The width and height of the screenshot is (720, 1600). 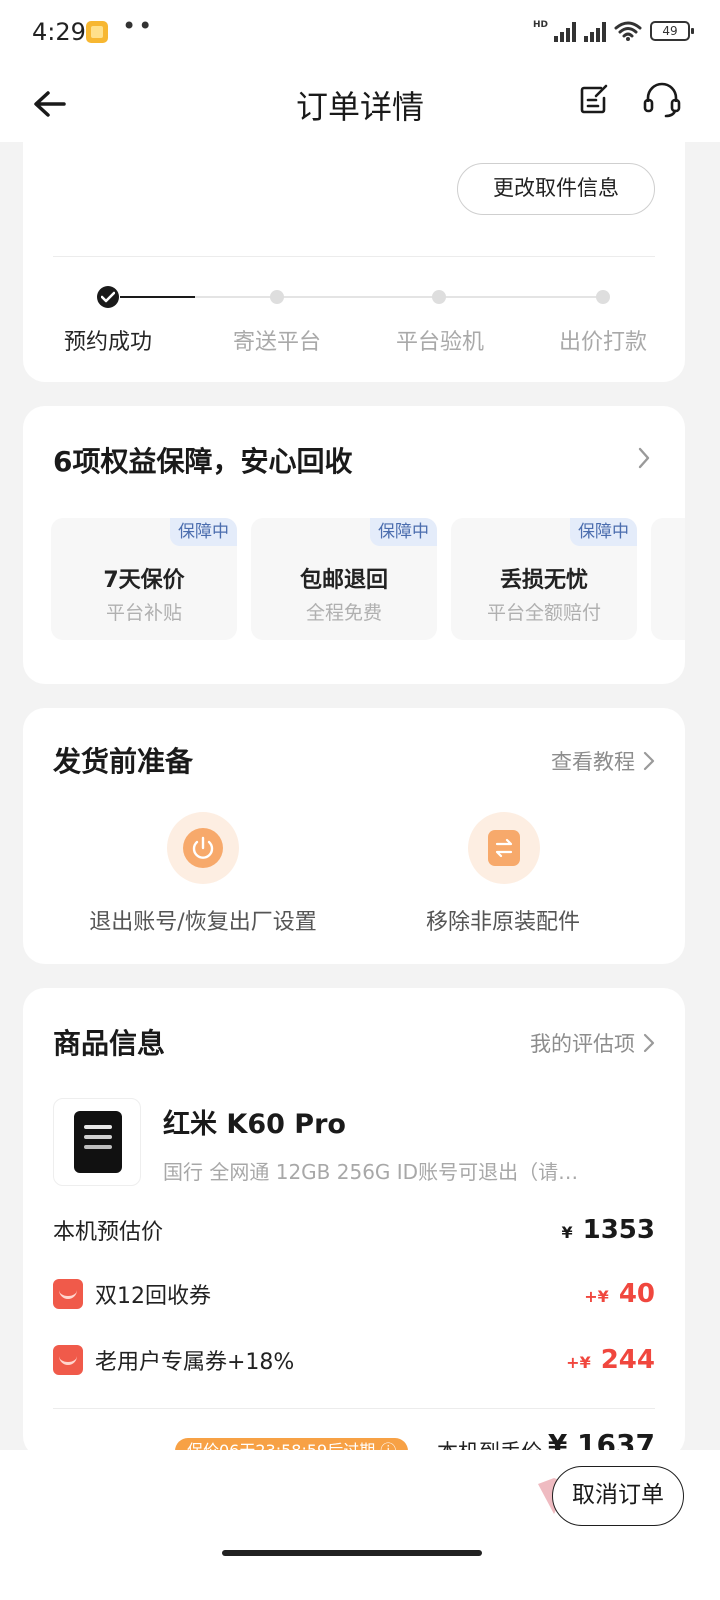 What do you see at coordinates (439, 342) in the screenshot?
I see `step-label: 平台验机` at bounding box center [439, 342].